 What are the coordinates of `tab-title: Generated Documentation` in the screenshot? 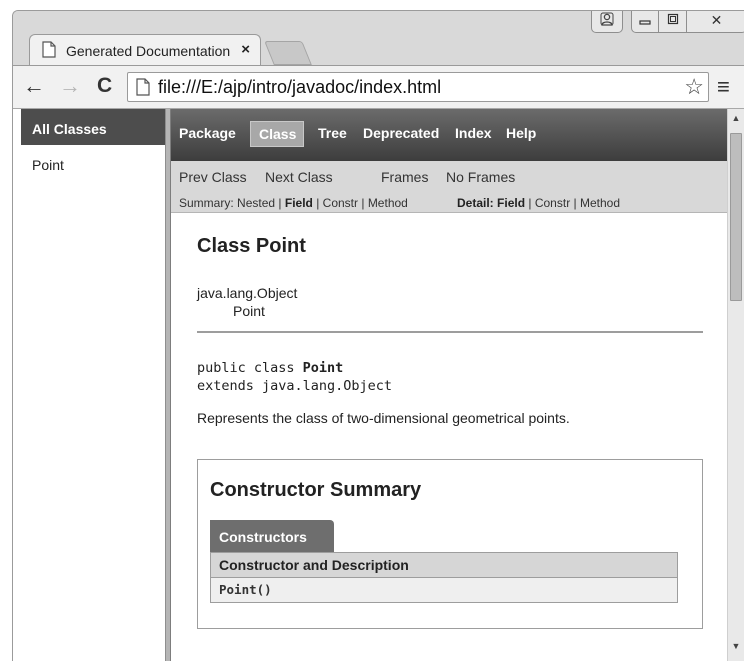 It's located at (148, 51).